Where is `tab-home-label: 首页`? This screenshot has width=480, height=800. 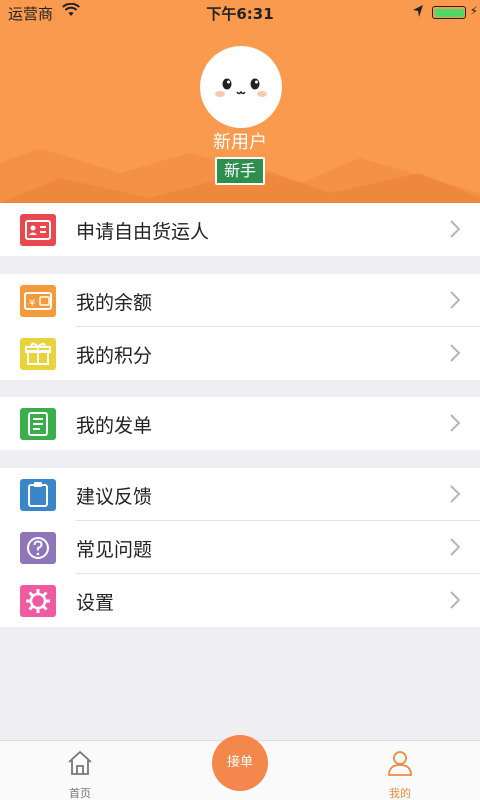 tab-home-label: 首页 is located at coordinates (80, 793).